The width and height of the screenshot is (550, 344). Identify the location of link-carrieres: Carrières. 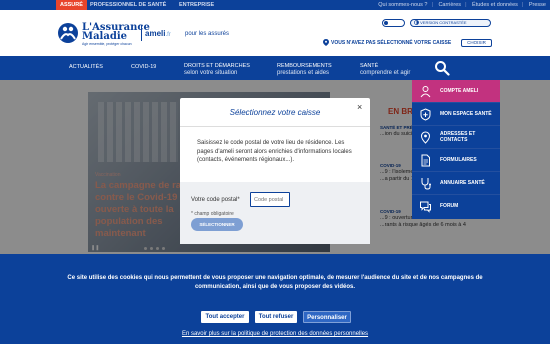
(449, 5).